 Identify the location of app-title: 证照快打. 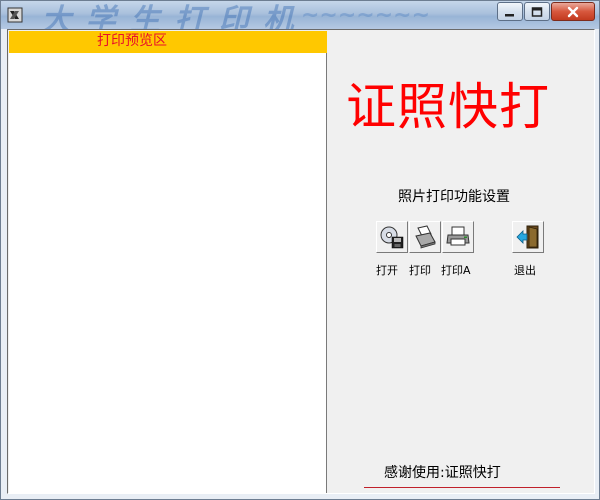
(448, 107).